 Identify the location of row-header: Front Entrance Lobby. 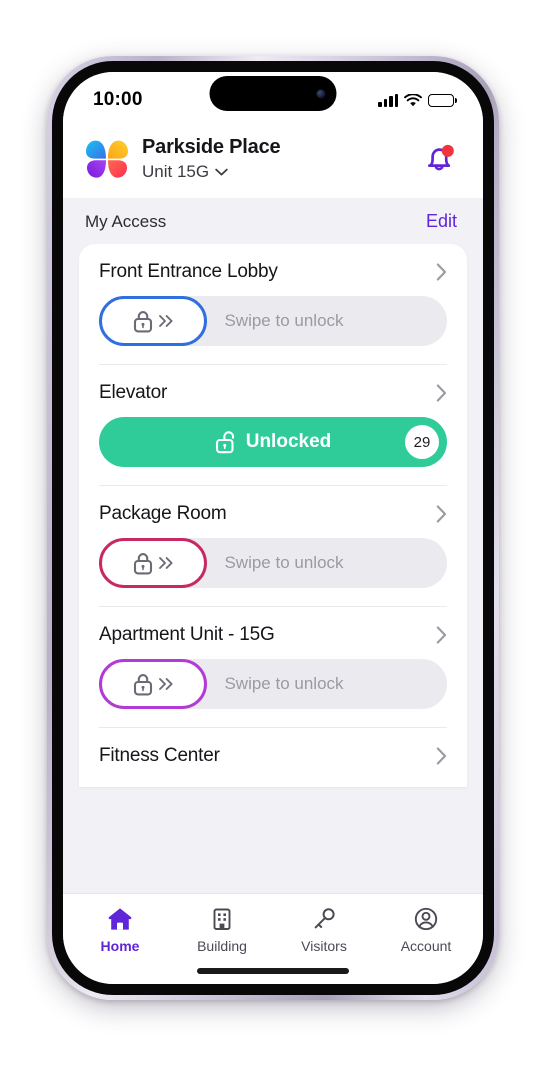
(273, 270).